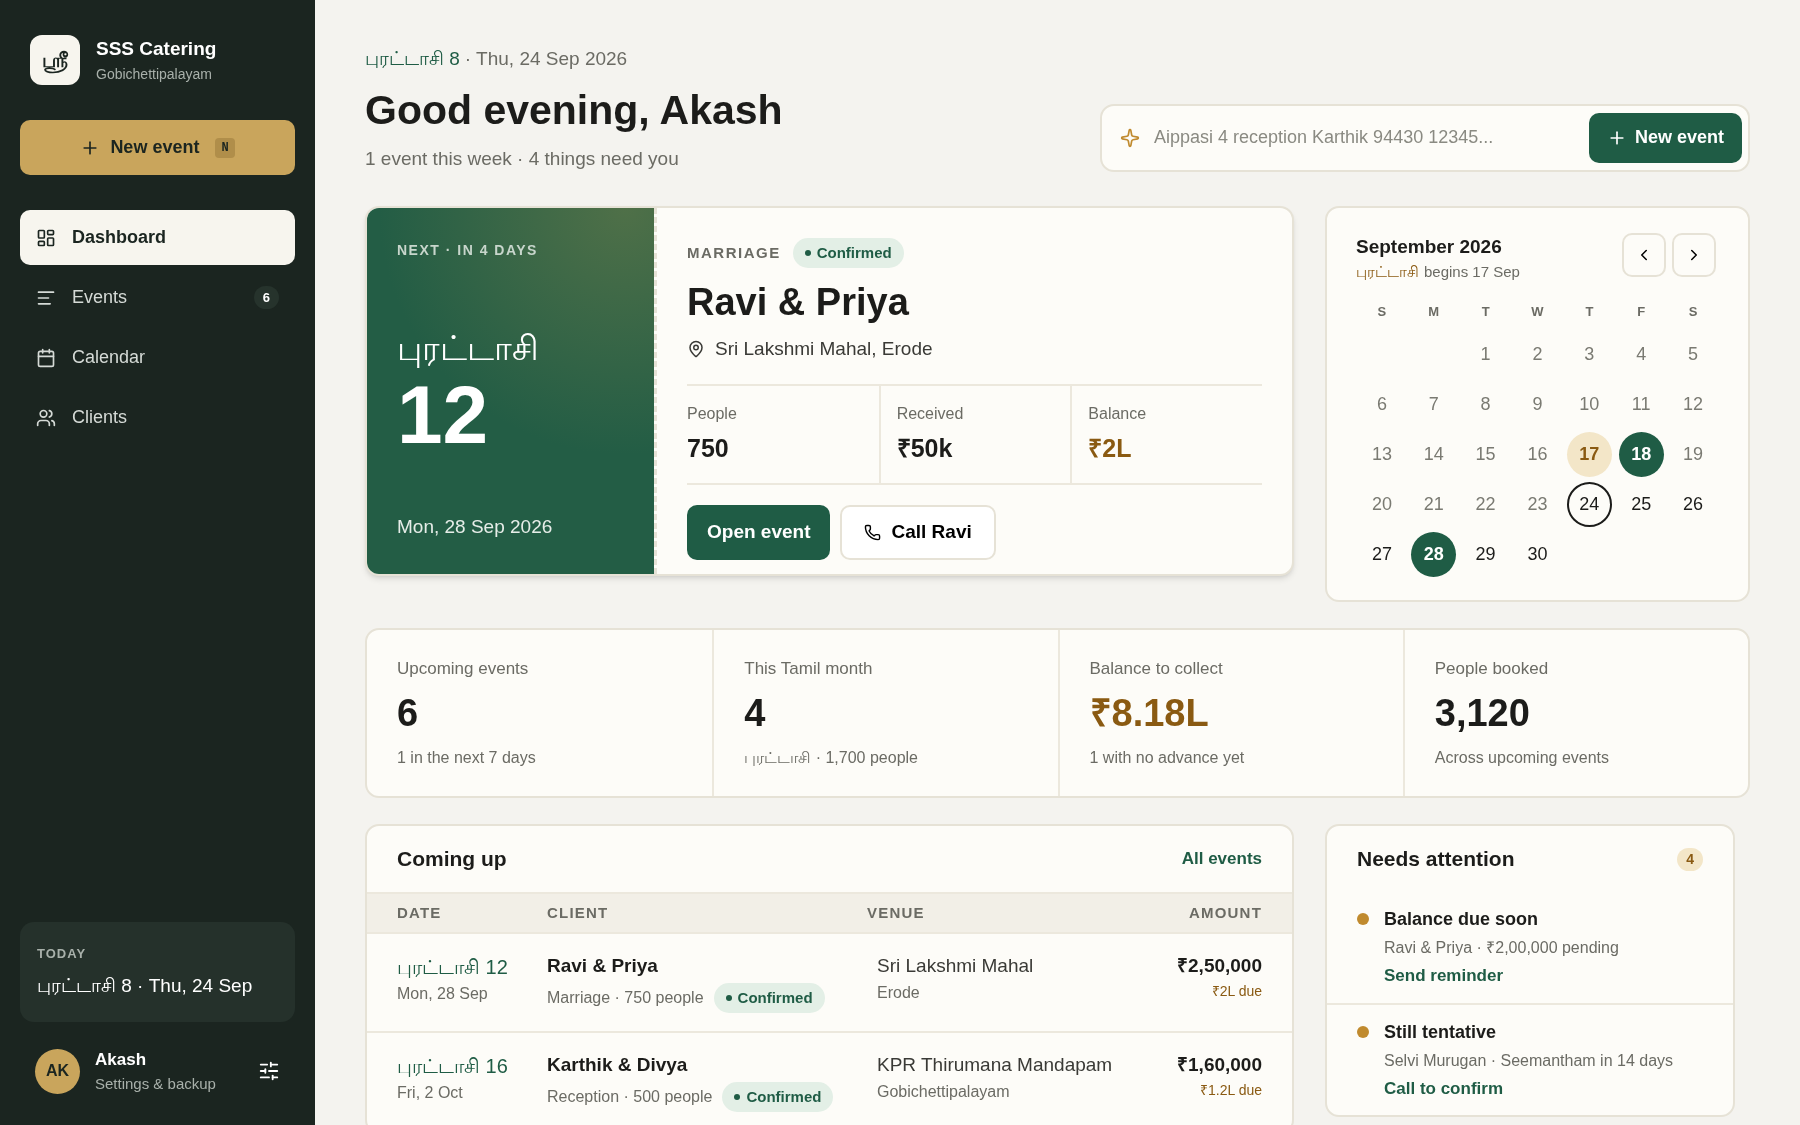 The height and width of the screenshot is (1125, 1800). I want to click on calendar-day: 5, so click(1693, 354).